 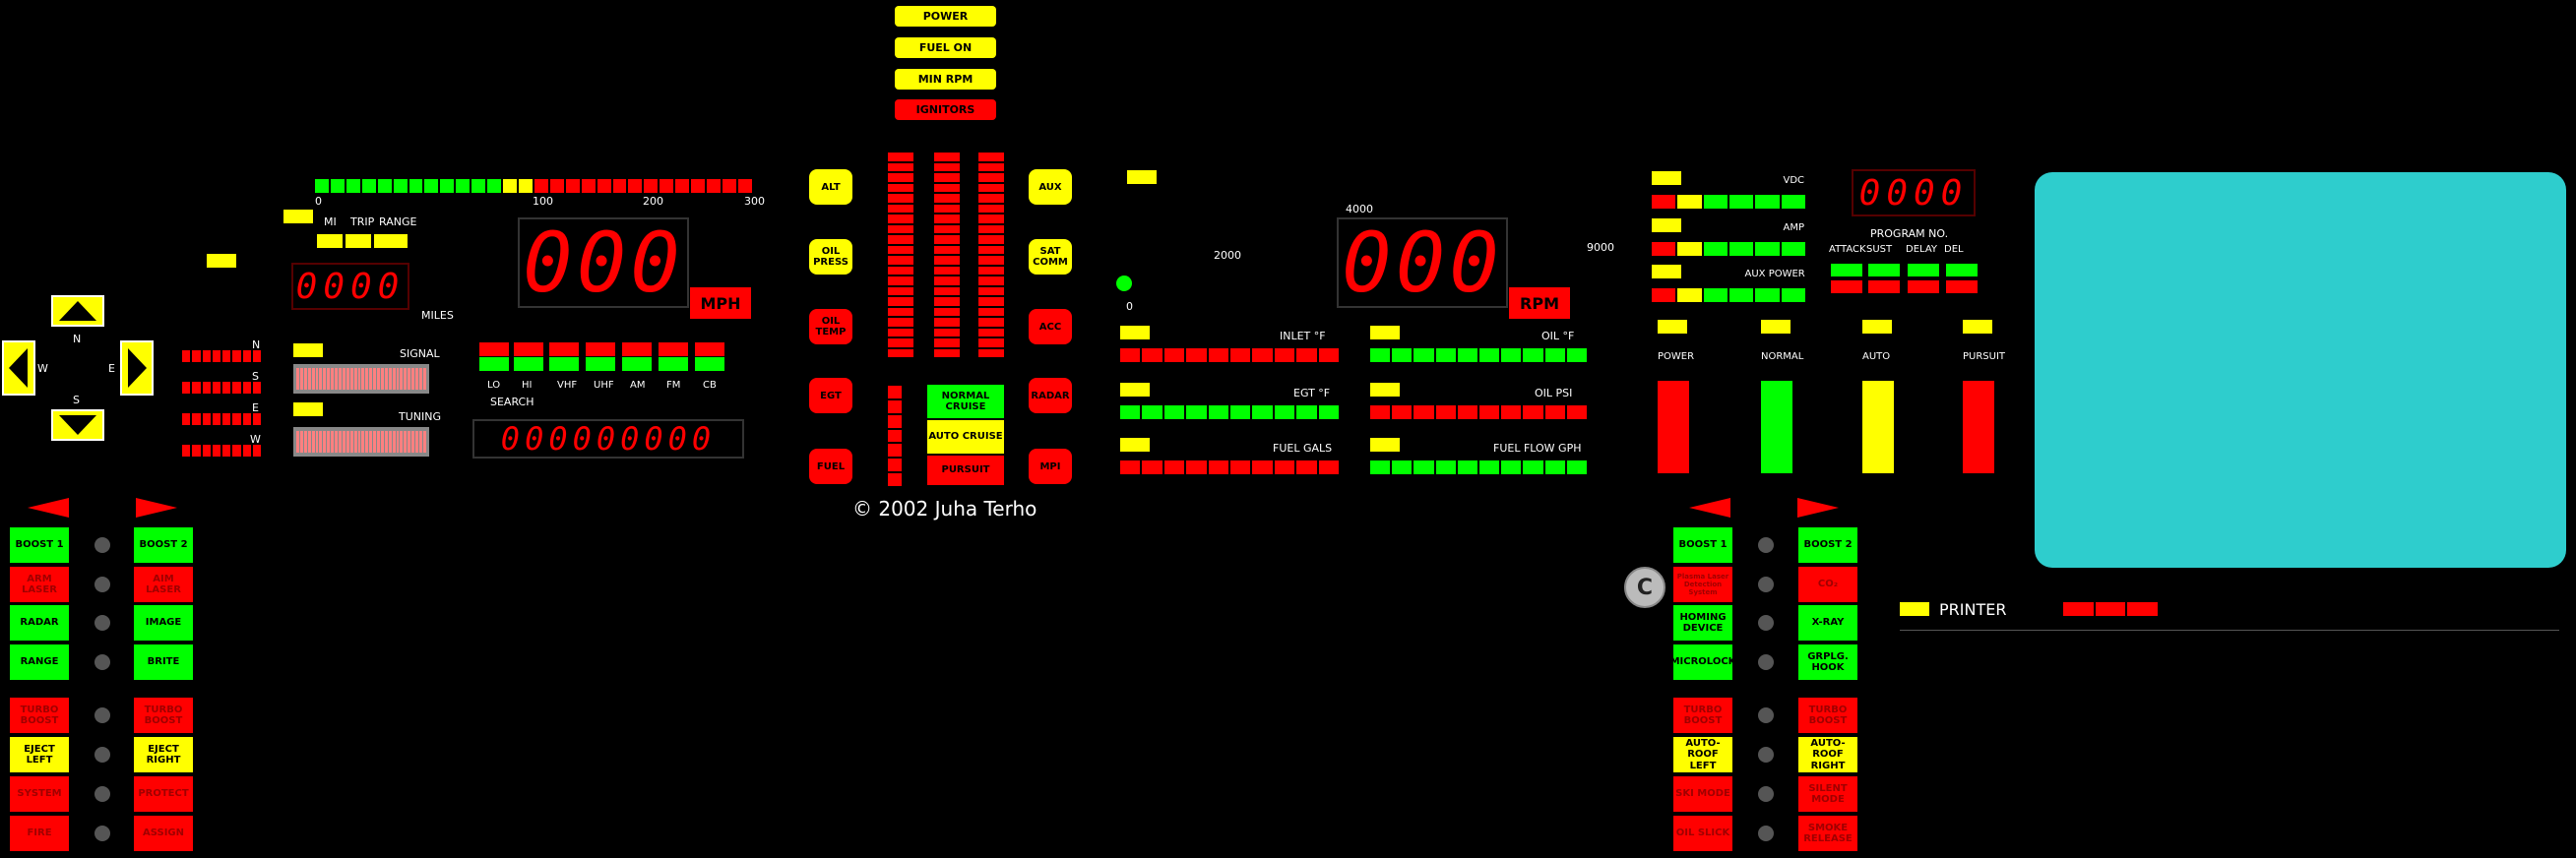 What do you see at coordinates (1776, 427) in the screenshot?
I see `mode-bar-normal` at bounding box center [1776, 427].